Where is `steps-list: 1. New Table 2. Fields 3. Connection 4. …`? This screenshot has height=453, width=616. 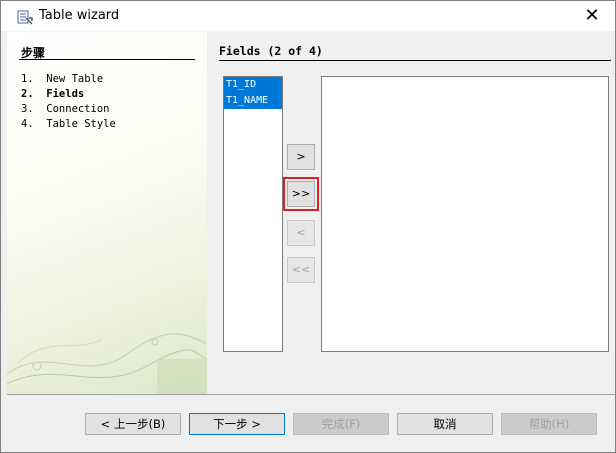
steps-list: 1. New Table 2. Fields 3. Connection 4. … is located at coordinates (68, 102).